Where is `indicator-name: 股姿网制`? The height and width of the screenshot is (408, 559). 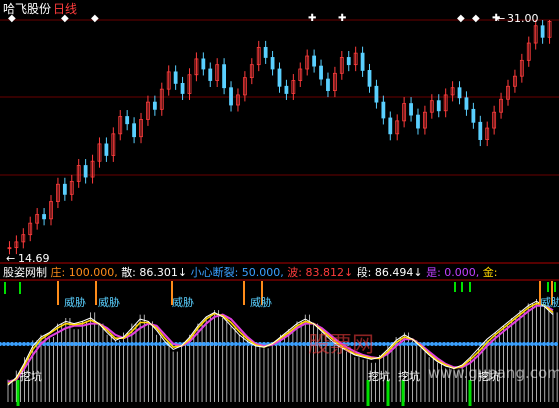
indicator-name: 股姿网制 is located at coordinates (27, 272).